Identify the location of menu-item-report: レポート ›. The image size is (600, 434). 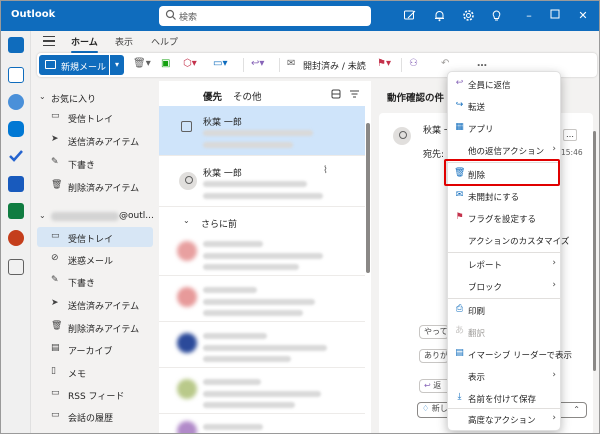
(505, 264).